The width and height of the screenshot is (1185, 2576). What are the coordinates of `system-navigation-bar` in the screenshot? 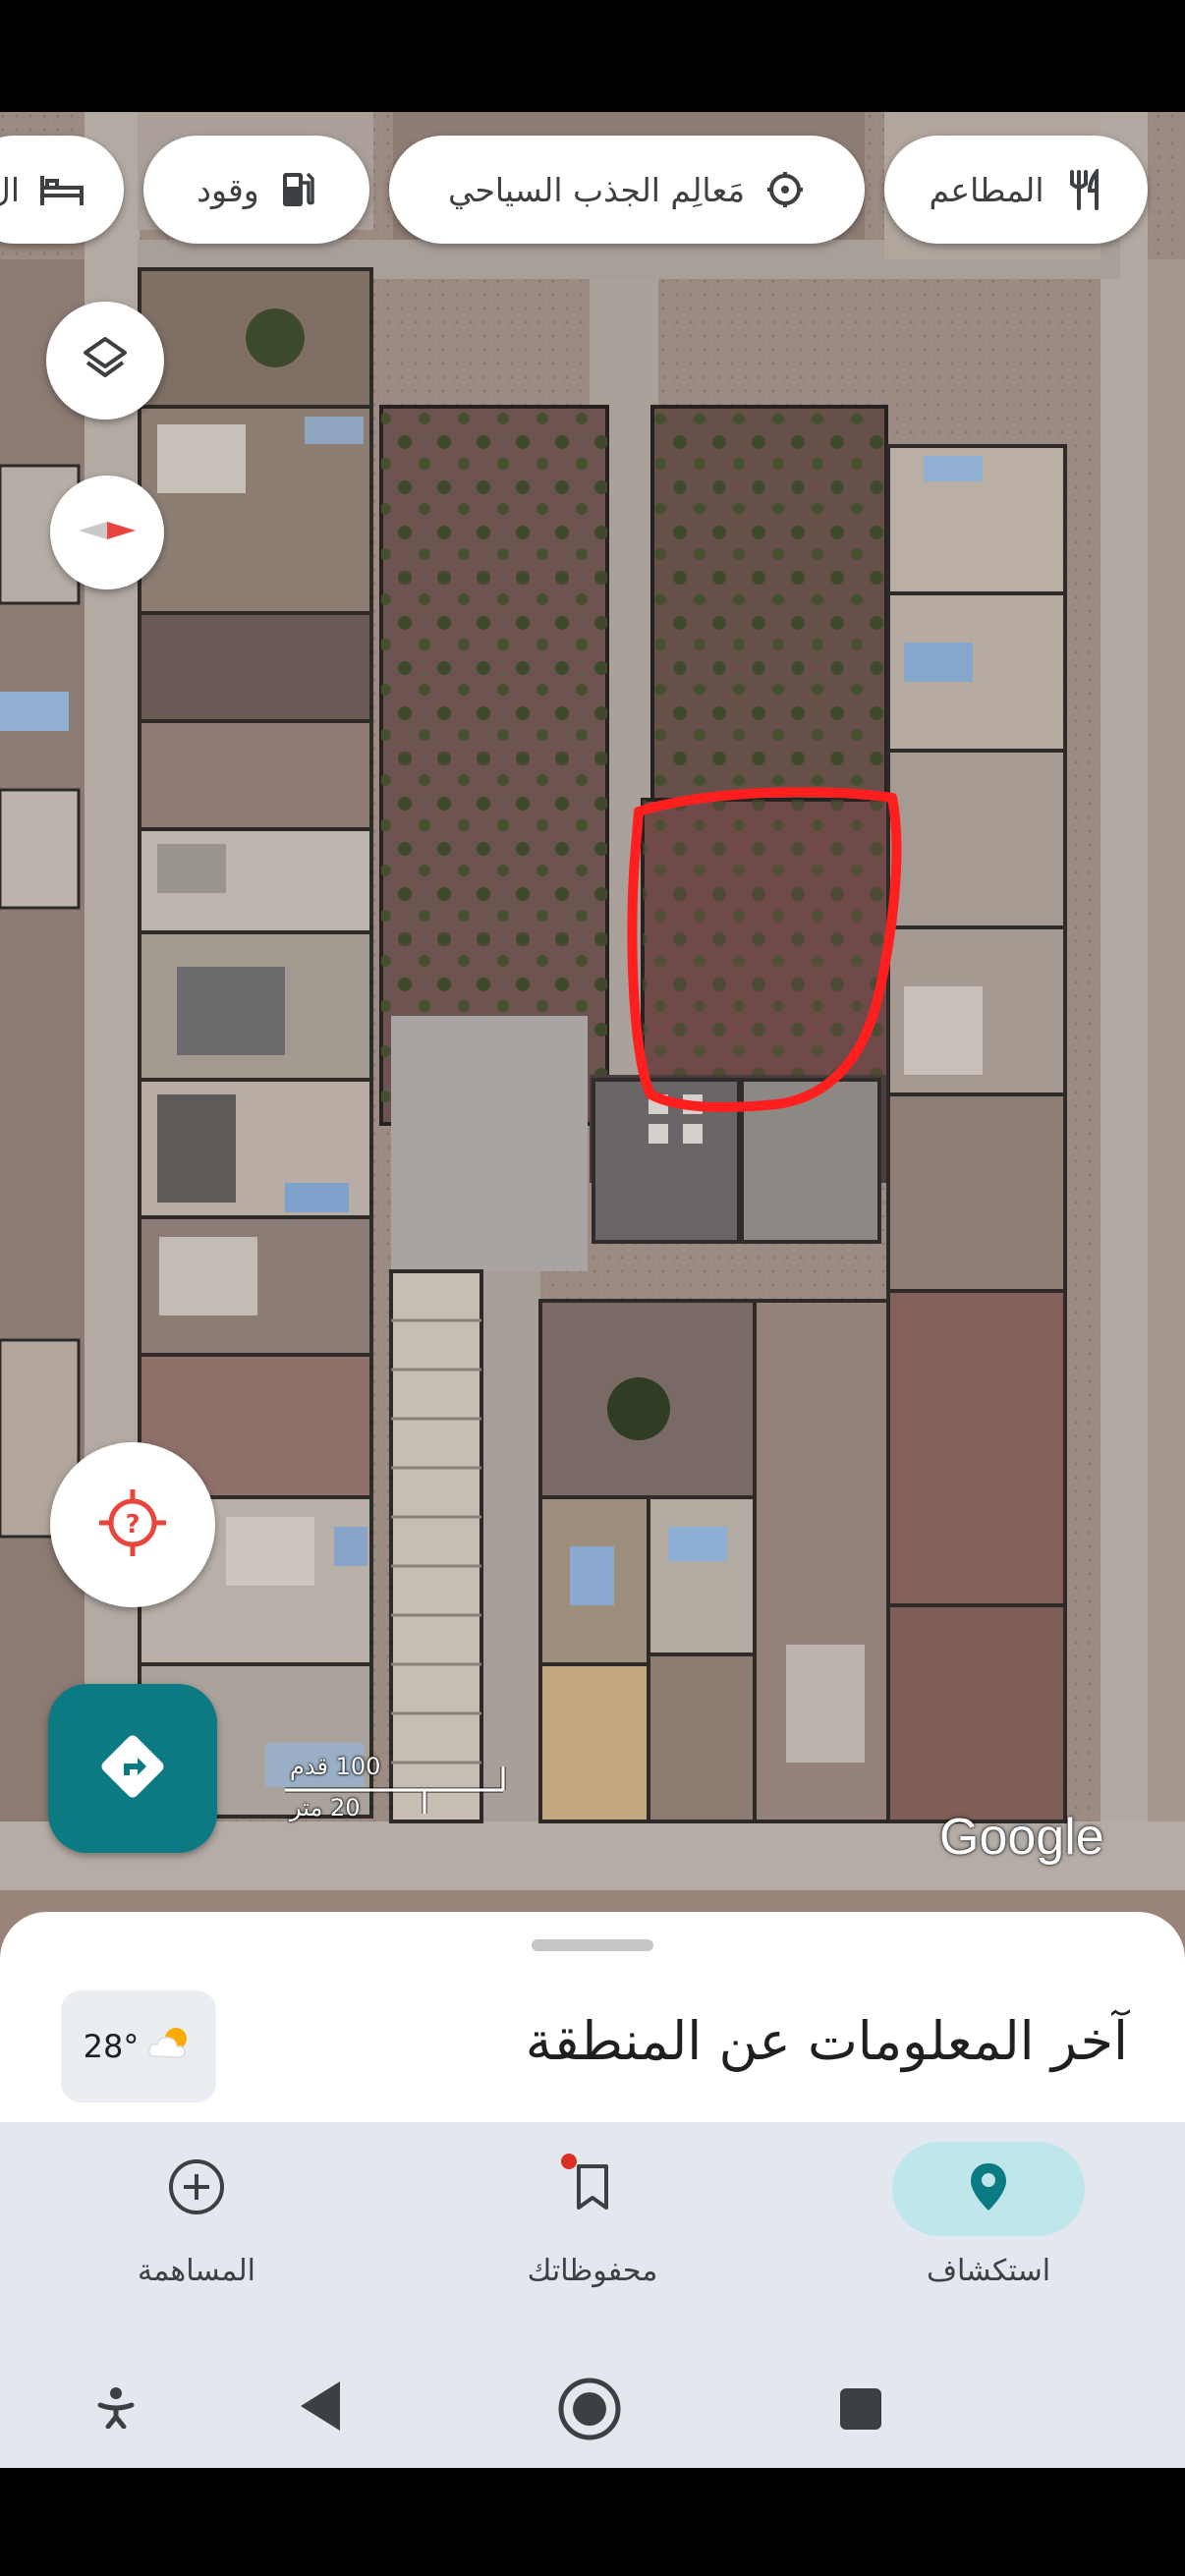 It's located at (592, 2406).